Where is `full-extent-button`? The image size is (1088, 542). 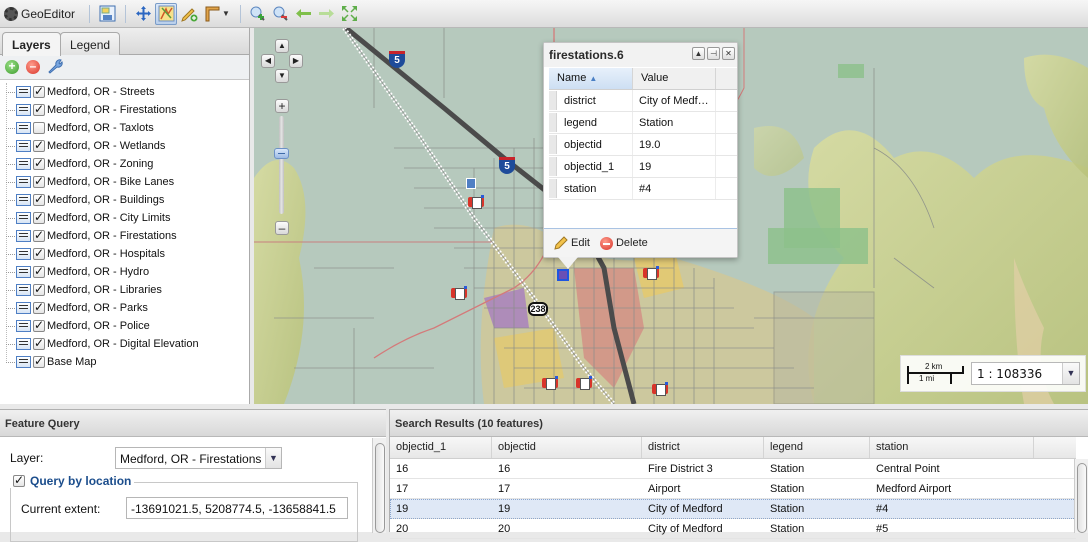 full-extent-button is located at coordinates (350, 14).